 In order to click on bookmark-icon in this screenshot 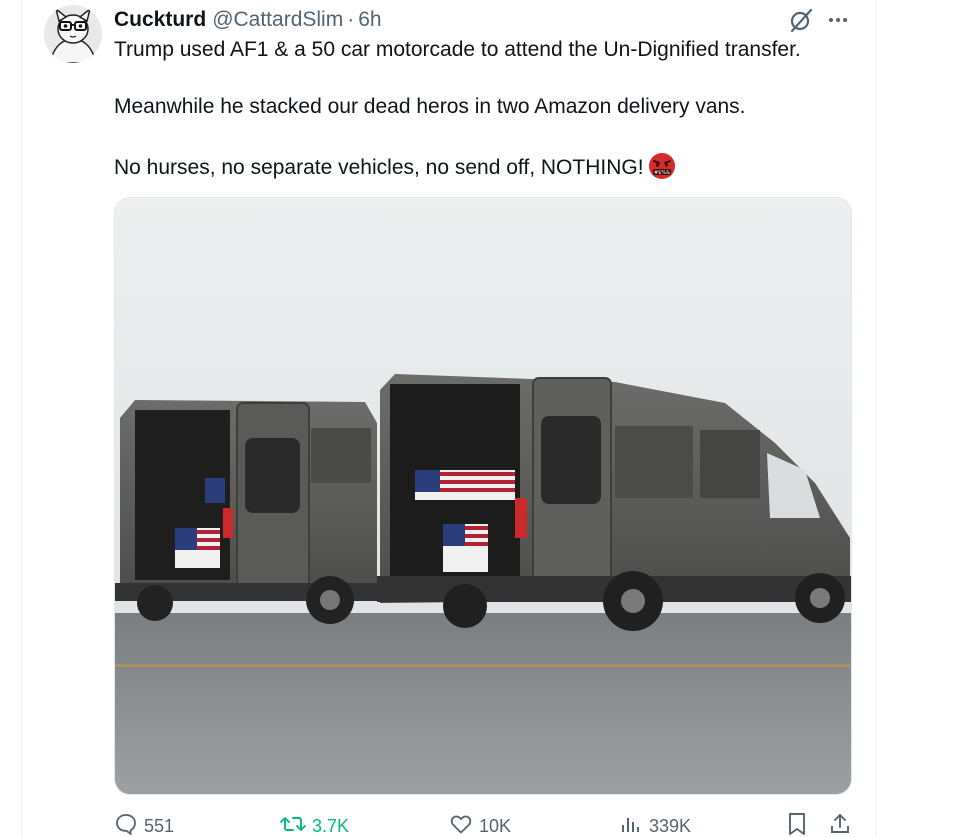, I will do `click(797, 824)`.